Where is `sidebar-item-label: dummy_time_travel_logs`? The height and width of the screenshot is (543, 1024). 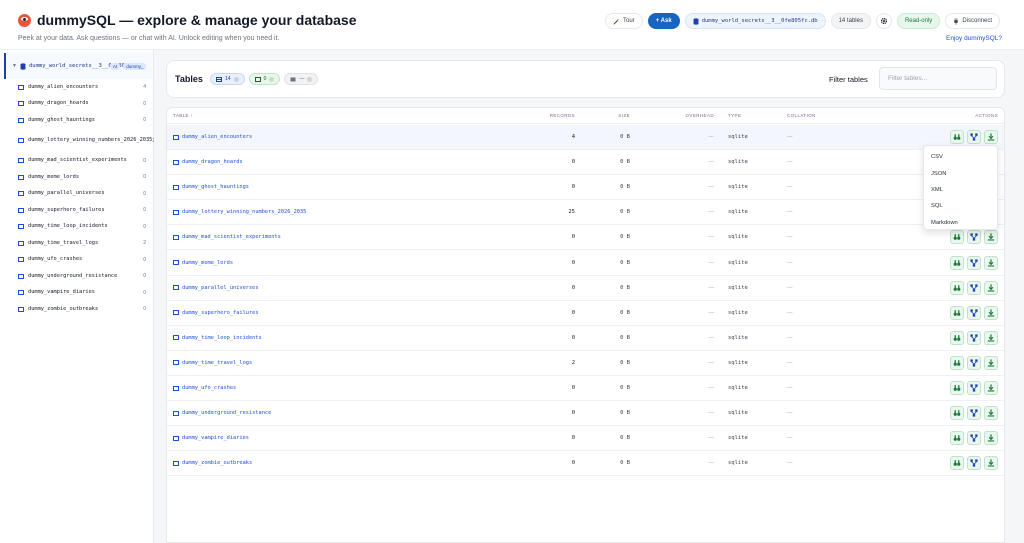 sidebar-item-label: dummy_time_travel_logs is located at coordinates (63, 242).